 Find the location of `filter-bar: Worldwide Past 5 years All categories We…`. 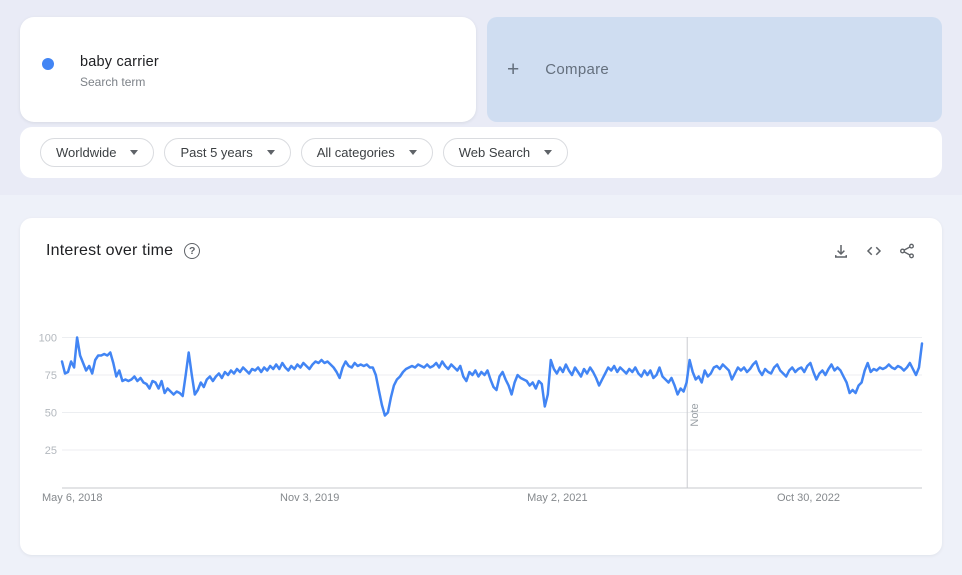

filter-bar: Worldwide Past 5 years All categories We… is located at coordinates (481, 152).